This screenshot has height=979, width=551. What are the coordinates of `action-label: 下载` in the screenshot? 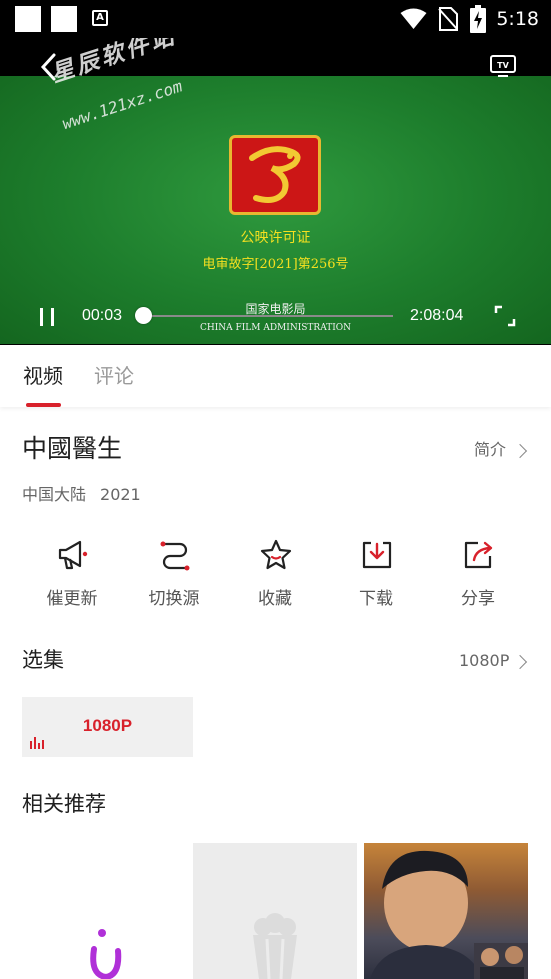 It's located at (376, 599).